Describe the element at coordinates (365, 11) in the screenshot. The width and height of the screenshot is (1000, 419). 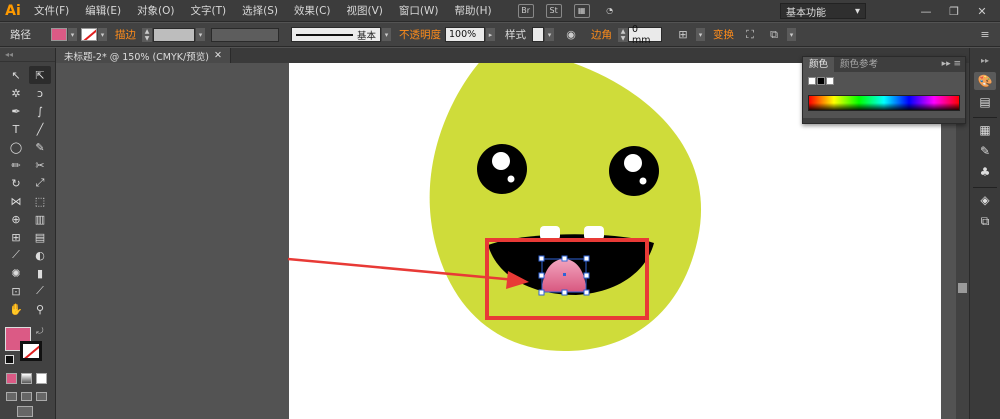
I see `menu-view: 视图(V)` at that location.